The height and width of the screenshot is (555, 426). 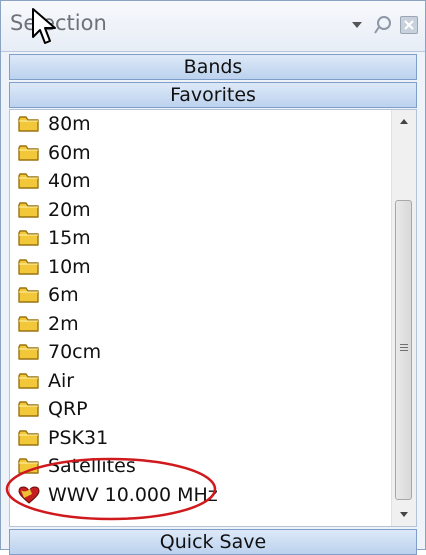 I want to click on list-item: 70cm, so click(x=59, y=352).